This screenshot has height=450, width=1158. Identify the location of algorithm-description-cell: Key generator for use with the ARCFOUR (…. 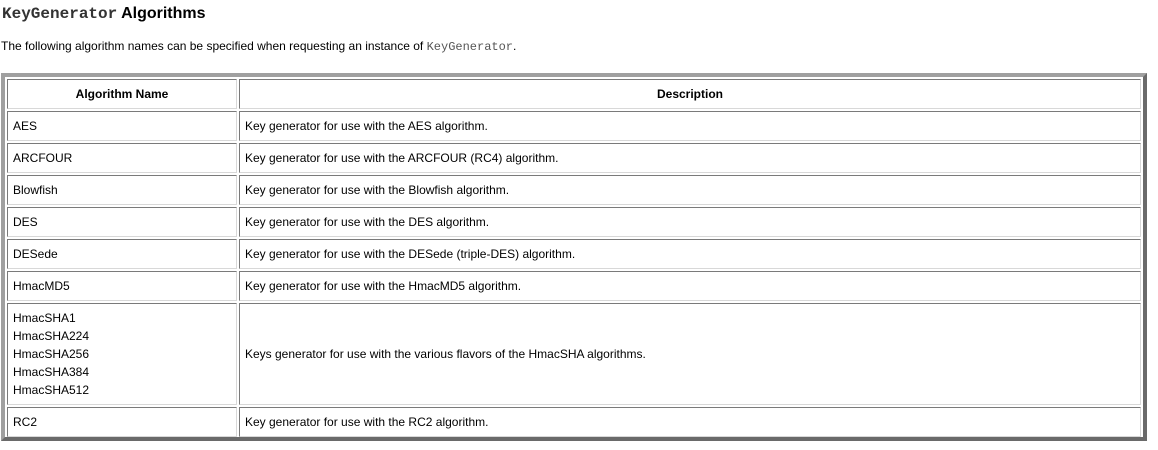
(690, 158).